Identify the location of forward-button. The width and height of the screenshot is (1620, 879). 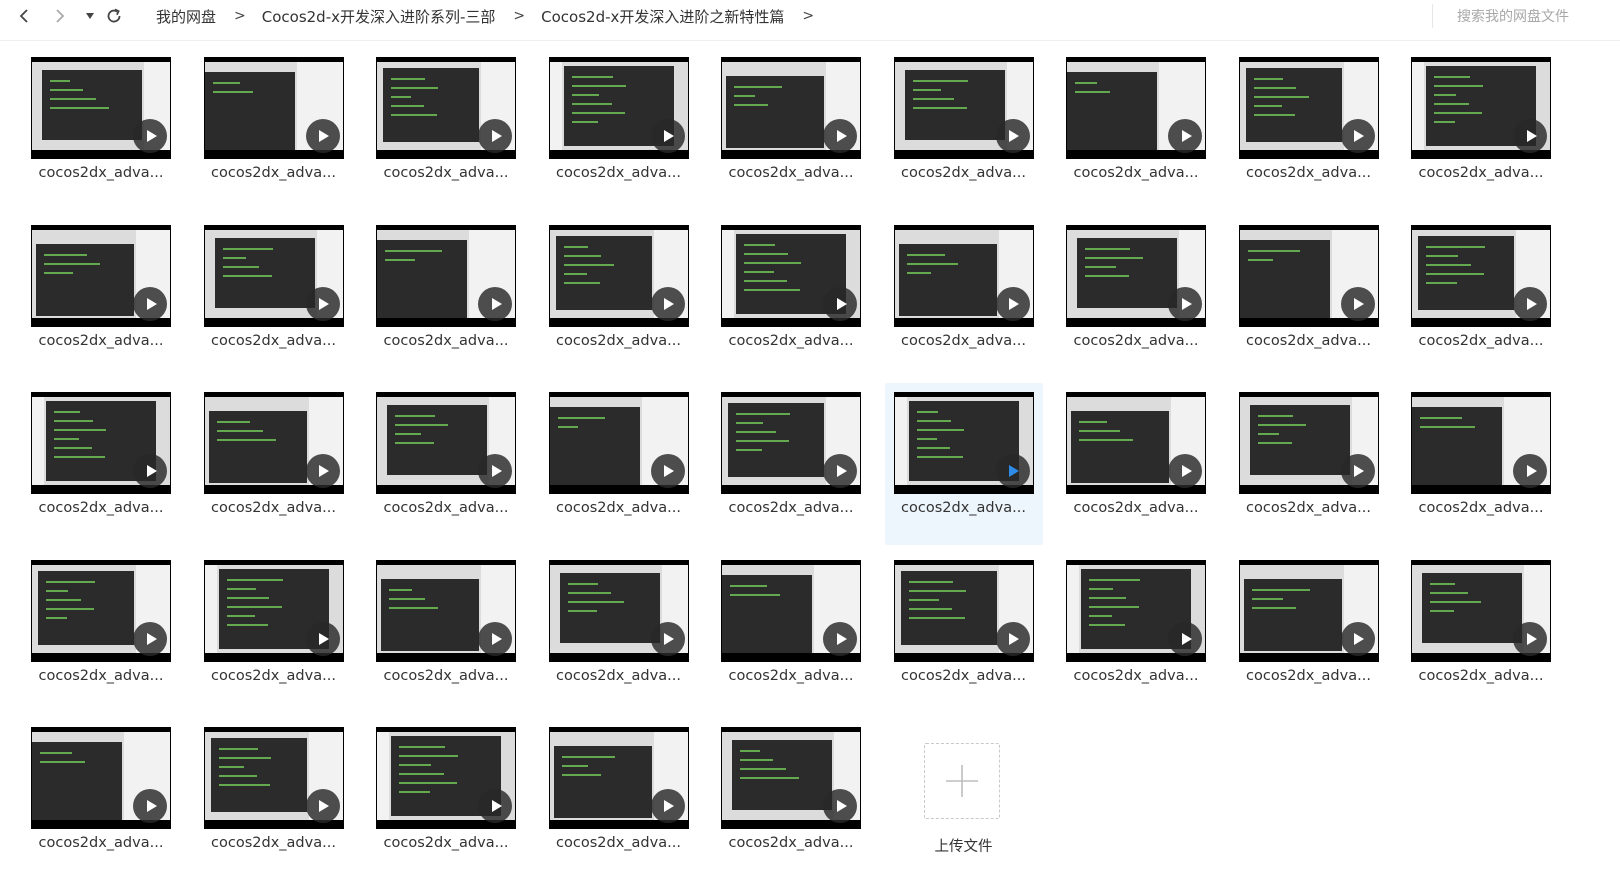
(60, 16).